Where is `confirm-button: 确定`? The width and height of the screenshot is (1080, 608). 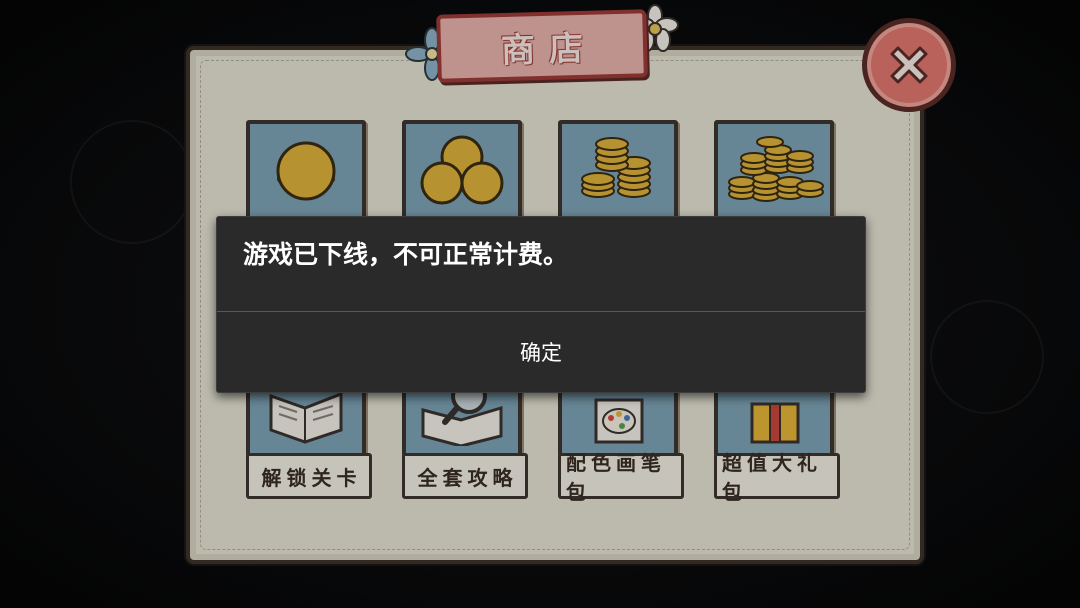
confirm-button: 确定 is located at coordinates (541, 352).